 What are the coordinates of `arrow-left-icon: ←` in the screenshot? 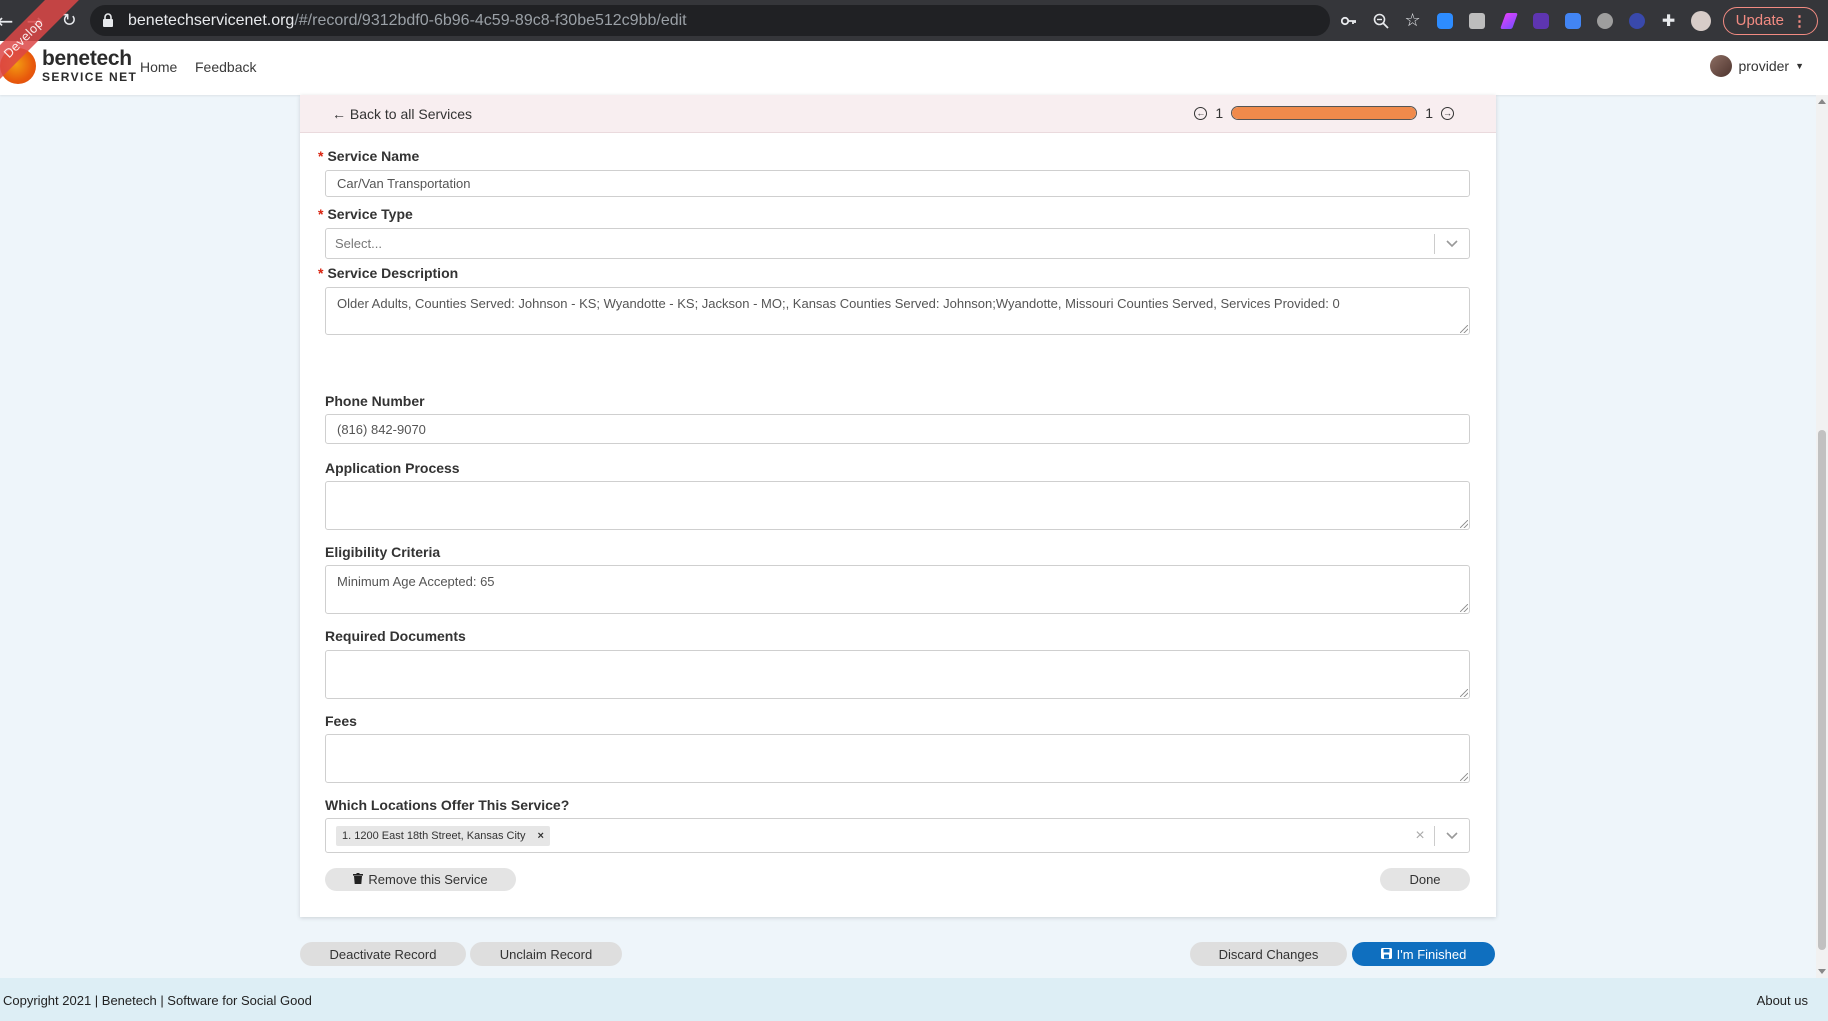 It's located at (339, 114).